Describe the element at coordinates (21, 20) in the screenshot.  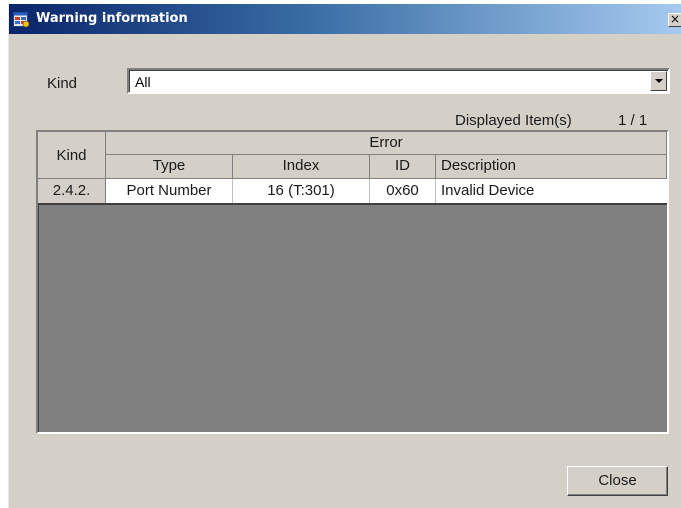
I see `warning-info-icon` at that location.